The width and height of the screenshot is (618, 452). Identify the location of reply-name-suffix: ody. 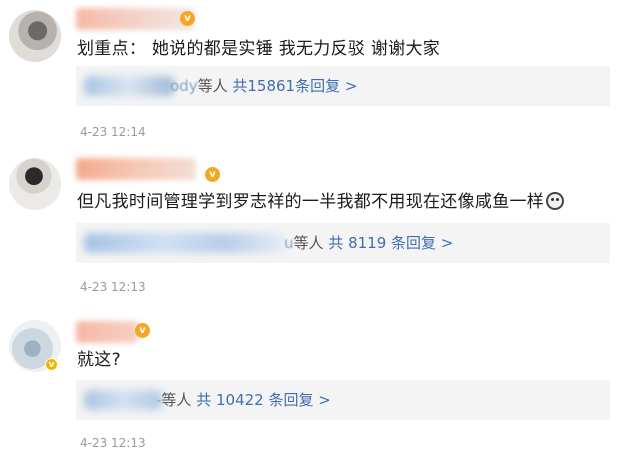
(184, 86).